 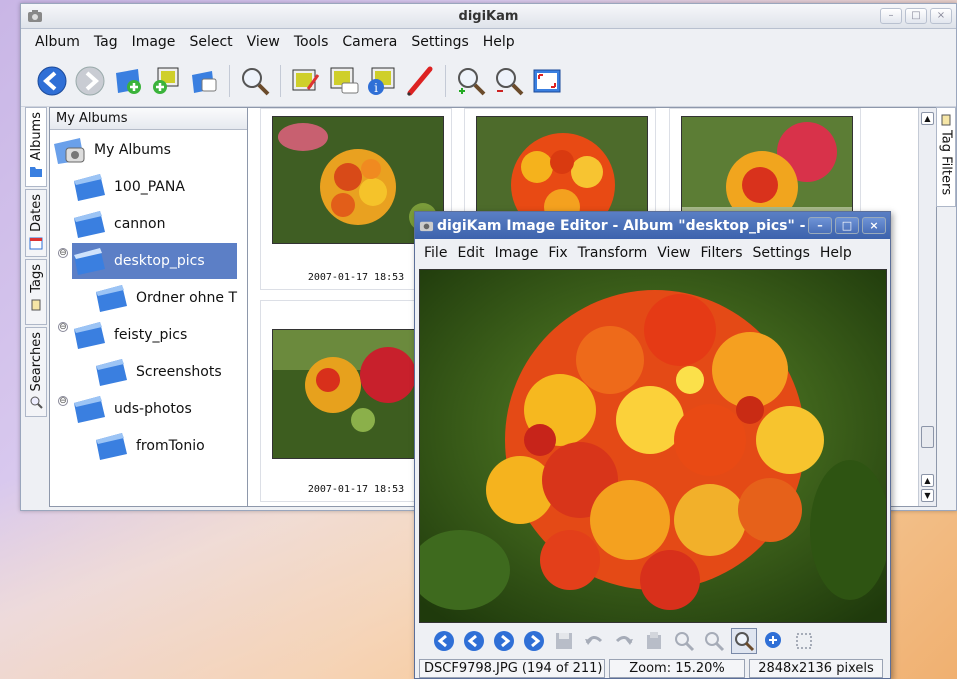 What do you see at coordinates (444, 641) in the screenshot?
I see `first-image-icon` at bounding box center [444, 641].